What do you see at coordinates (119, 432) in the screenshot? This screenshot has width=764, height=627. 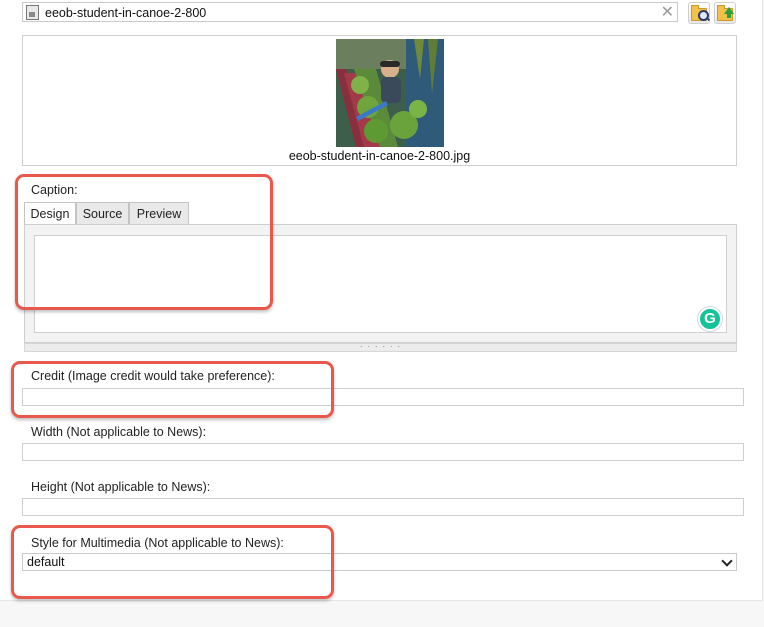 I see `width-label: Width (Not applicable to News):` at bounding box center [119, 432].